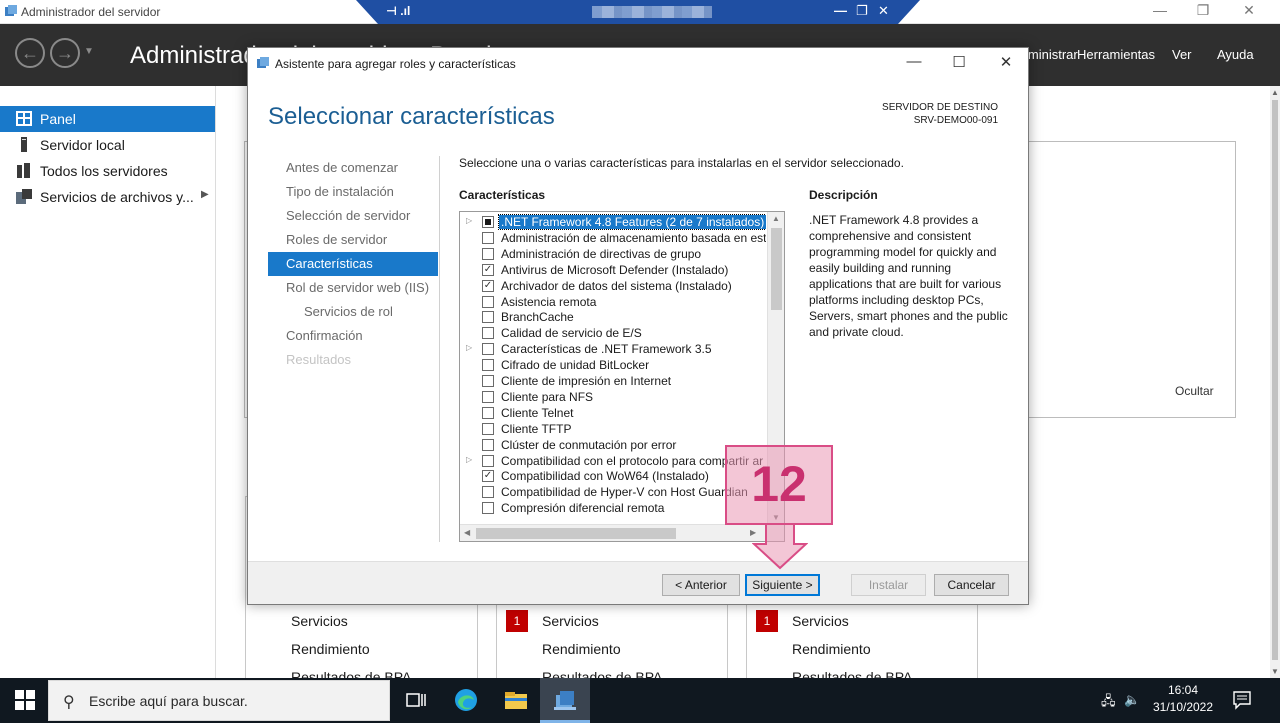 This screenshot has height=723, width=1280. What do you see at coordinates (613, 365) in the screenshot?
I see `feature-item: Cifrado de unidad BitLocker` at bounding box center [613, 365].